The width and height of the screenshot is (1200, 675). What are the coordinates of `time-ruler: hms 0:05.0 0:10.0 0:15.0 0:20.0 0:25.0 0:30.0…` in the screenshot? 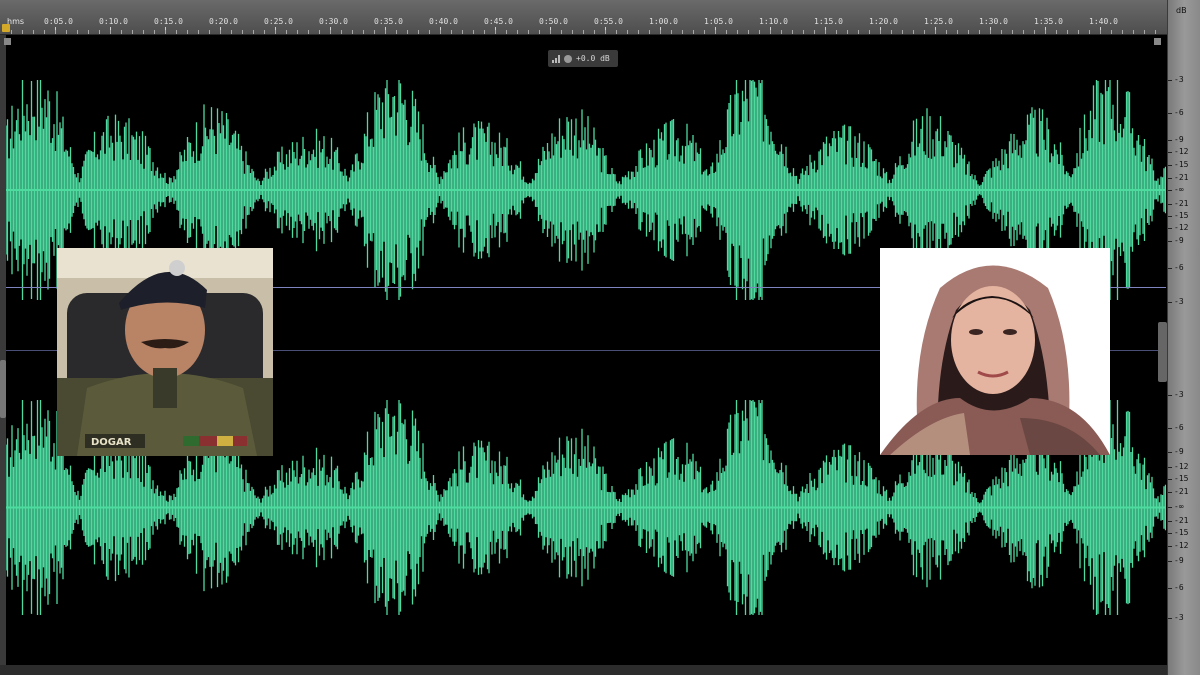 It's located at (583, 17).